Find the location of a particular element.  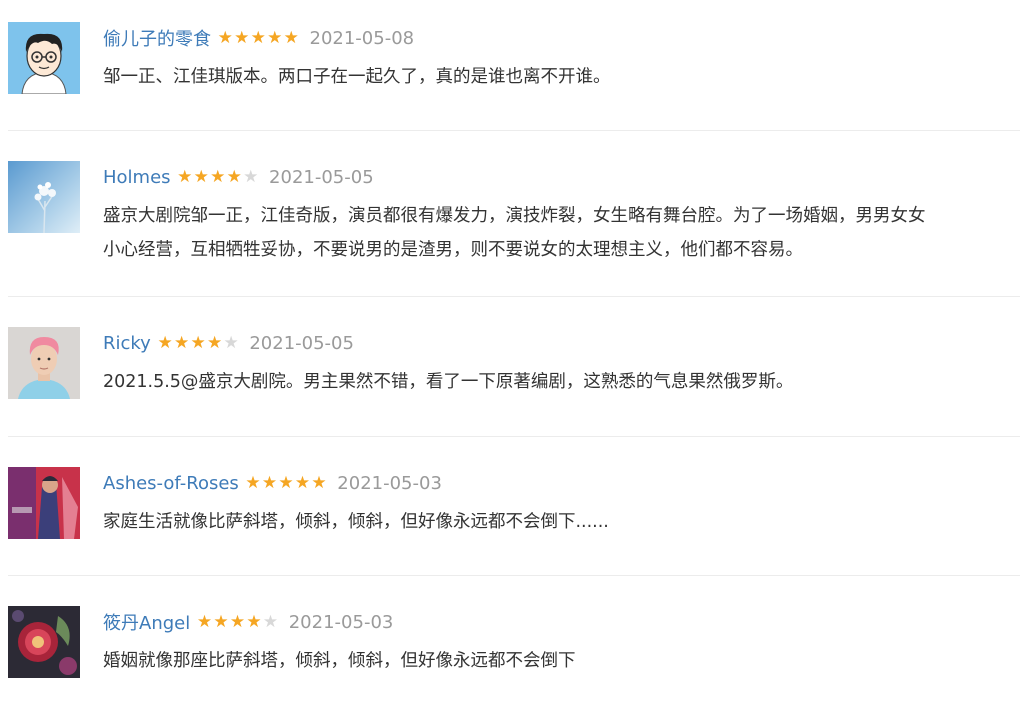

review-meta: Ashes-of-Roses ★ ★ ★ ★ ★ 2021-05-03 is located at coordinates (272, 483).